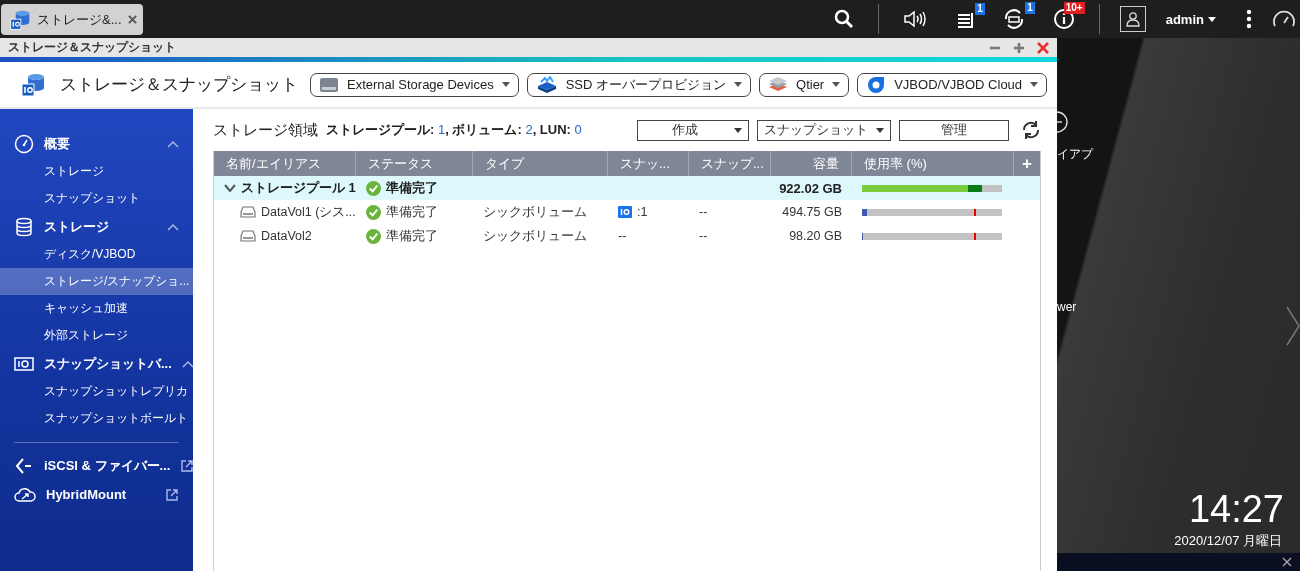  I want to click on cloud-icon, so click(25, 494).